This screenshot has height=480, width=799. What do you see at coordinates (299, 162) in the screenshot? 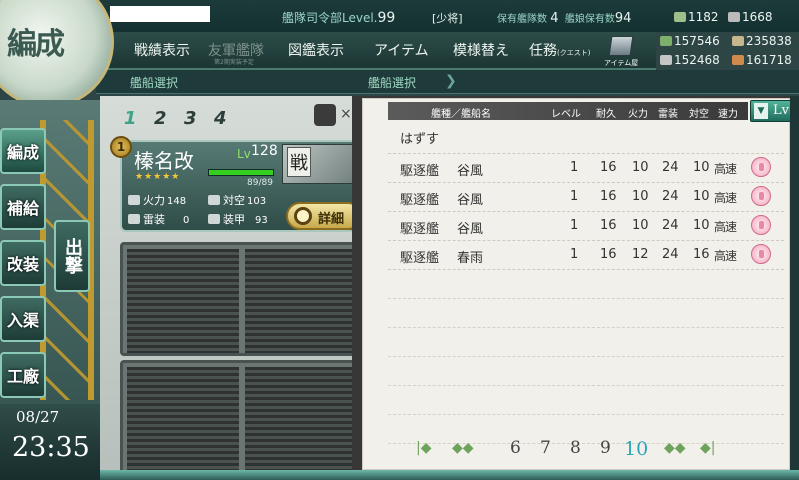
I see `battleship-tag: 戦` at bounding box center [299, 162].